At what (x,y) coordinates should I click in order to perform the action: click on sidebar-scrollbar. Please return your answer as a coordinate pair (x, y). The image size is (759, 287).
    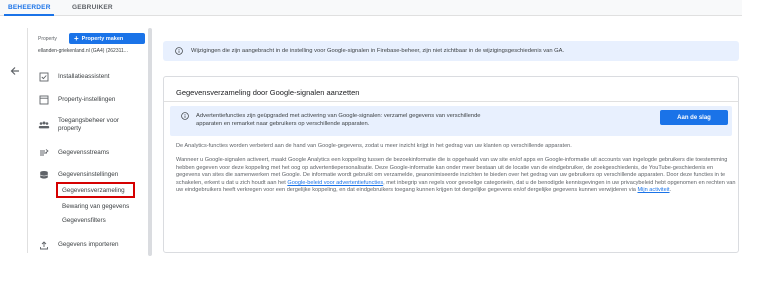
    Looking at the image, I should click on (150, 142).